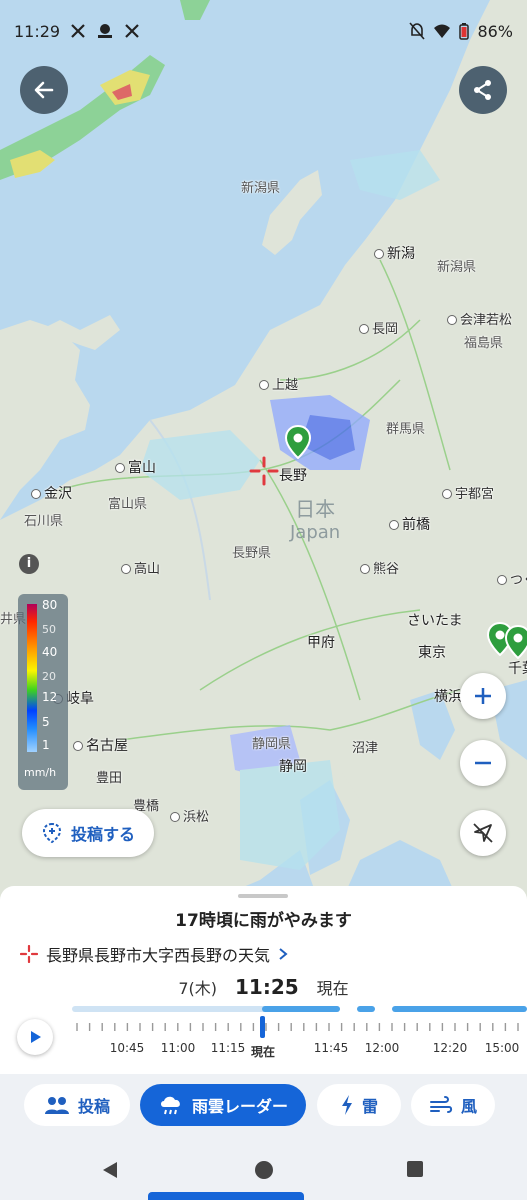 Image resolution: width=527 pixels, height=1200 pixels. I want to click on tab-label: 雷, so click(369, 1106).